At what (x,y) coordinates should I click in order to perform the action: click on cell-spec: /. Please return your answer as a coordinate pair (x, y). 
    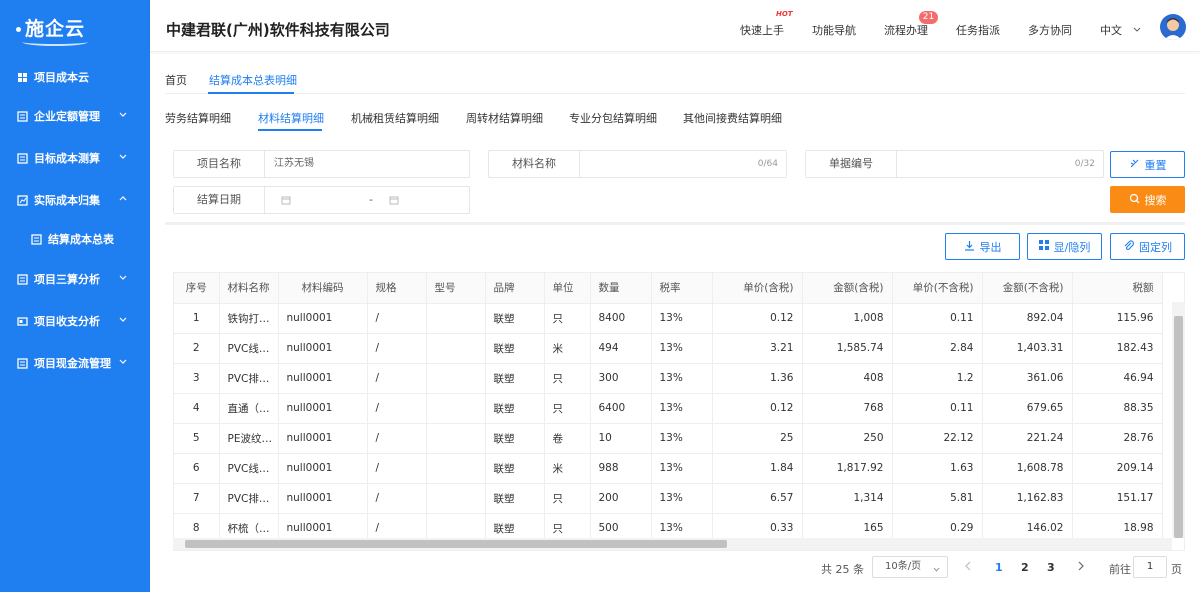
    Looking at the image, I should click on (397, 318).